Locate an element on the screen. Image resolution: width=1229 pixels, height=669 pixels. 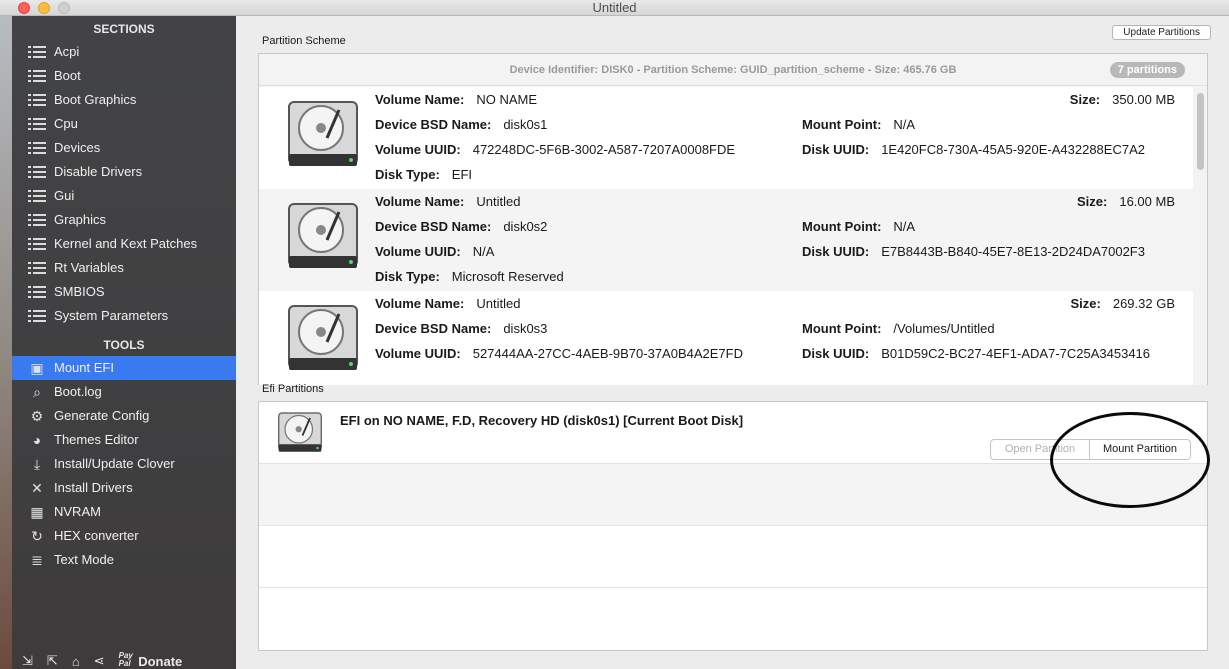
scroll-thumb is located at coordinates (1200, 131).